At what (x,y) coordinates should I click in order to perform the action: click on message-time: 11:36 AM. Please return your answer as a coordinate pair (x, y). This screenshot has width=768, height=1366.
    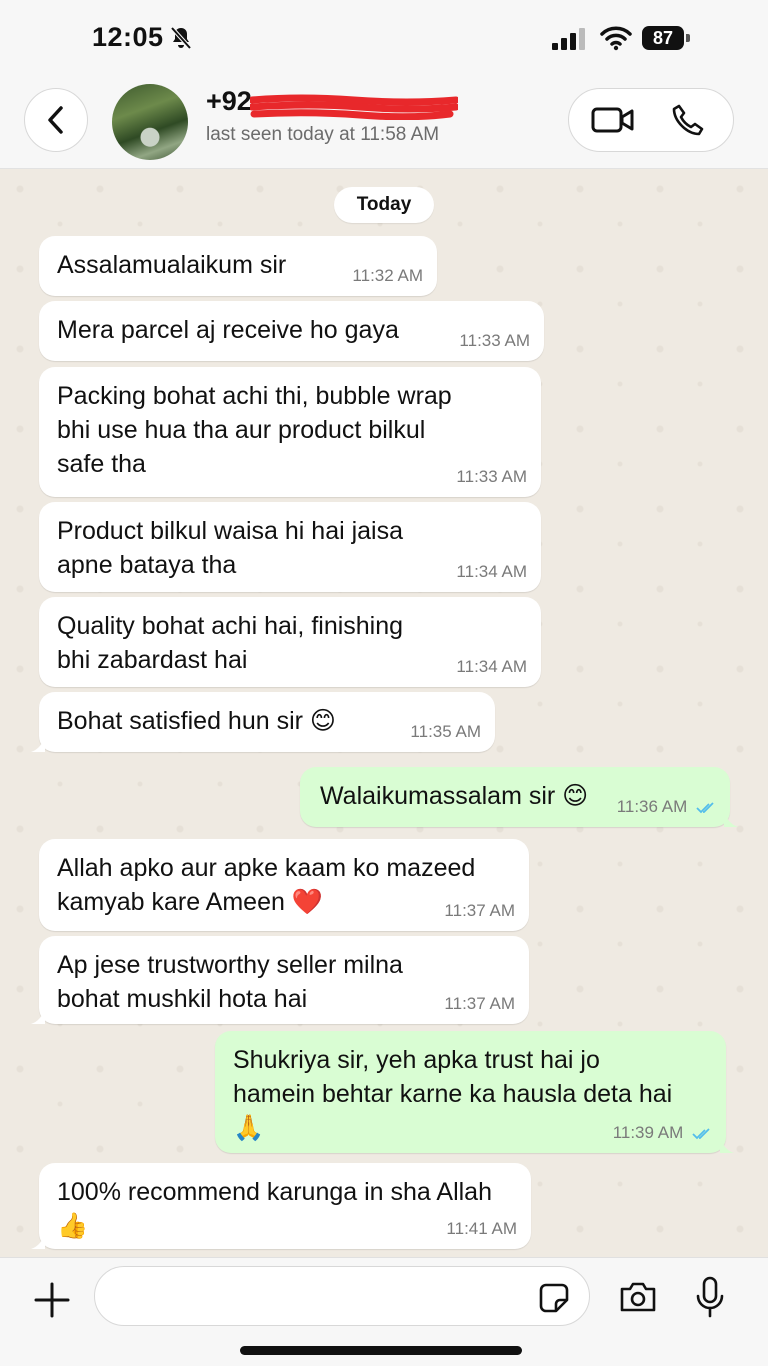
    Looking at the image, I should click on (666, 807).